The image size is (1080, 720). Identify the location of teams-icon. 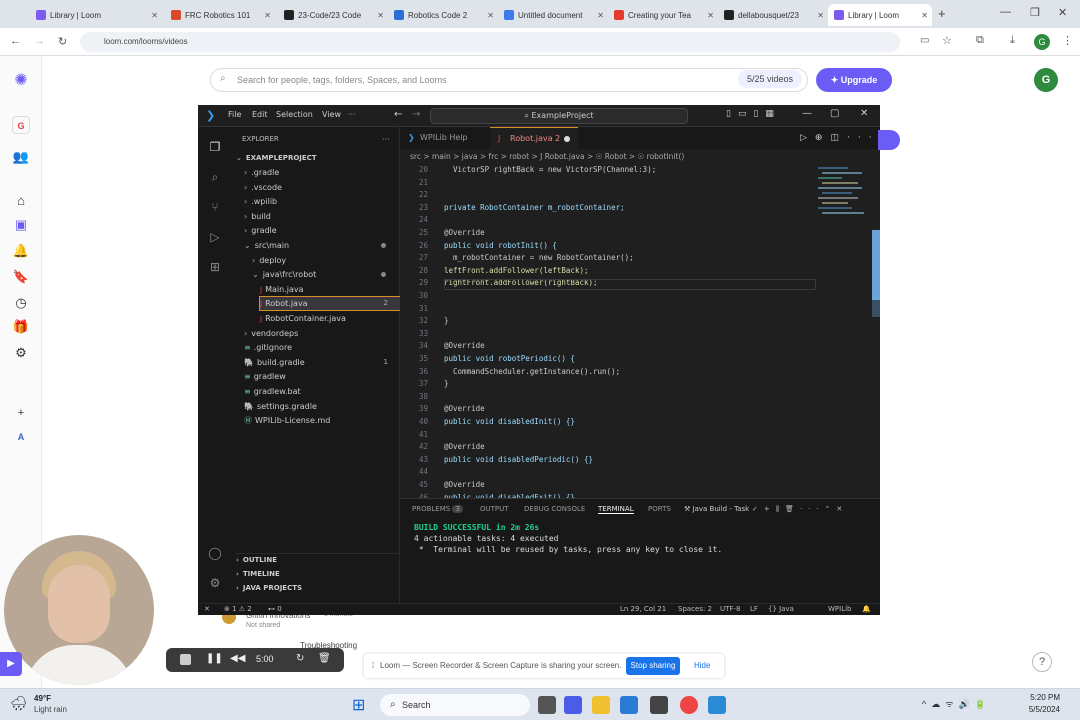
(573, 705).